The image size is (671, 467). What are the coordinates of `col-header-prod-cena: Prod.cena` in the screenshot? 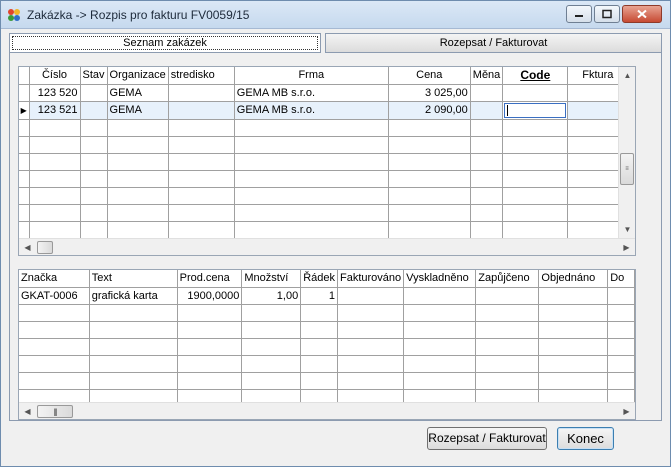 It's located at (210, 279).